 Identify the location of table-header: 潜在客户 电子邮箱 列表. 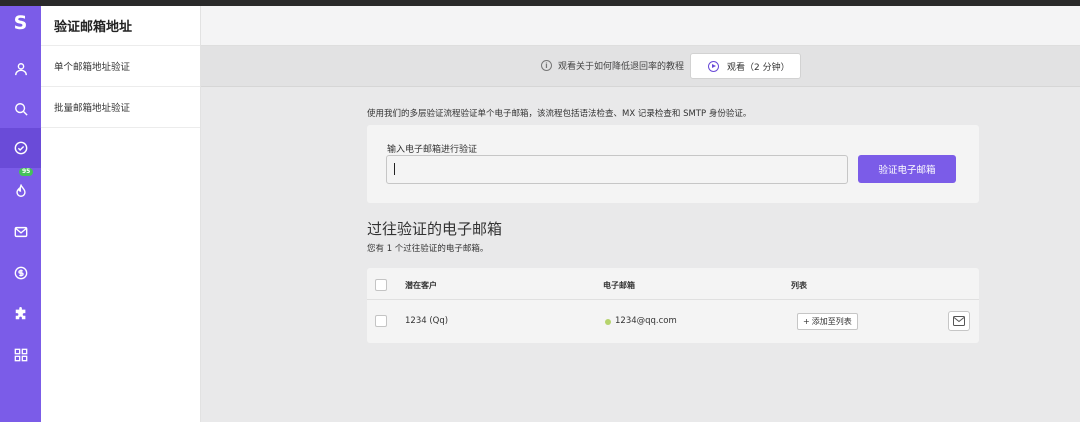
(673, 284).